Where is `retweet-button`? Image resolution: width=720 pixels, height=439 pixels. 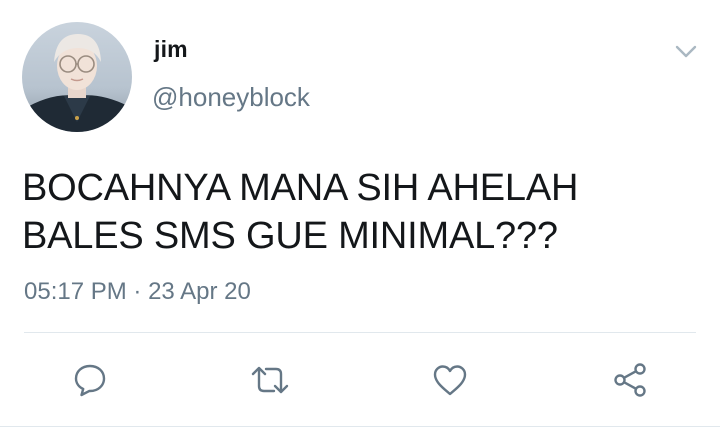
retweet-button is located at coordinates (270, 380).